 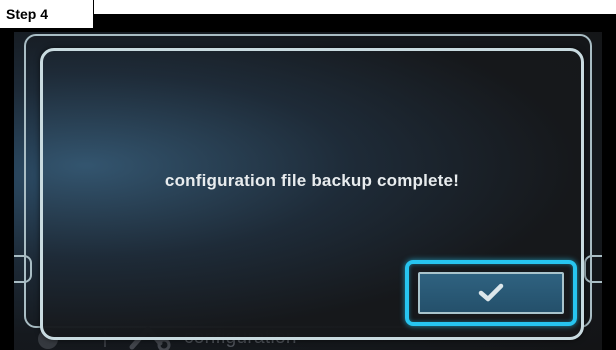 I want to click on dialog-message: configuration file backup complete!, so click(x=312, y=180).